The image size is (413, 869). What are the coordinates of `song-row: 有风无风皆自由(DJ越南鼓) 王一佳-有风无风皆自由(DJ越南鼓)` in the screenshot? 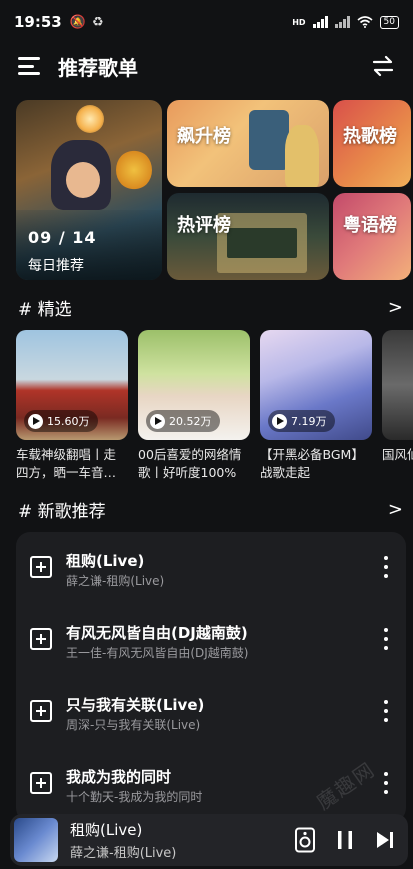 It's located at (211, 646).